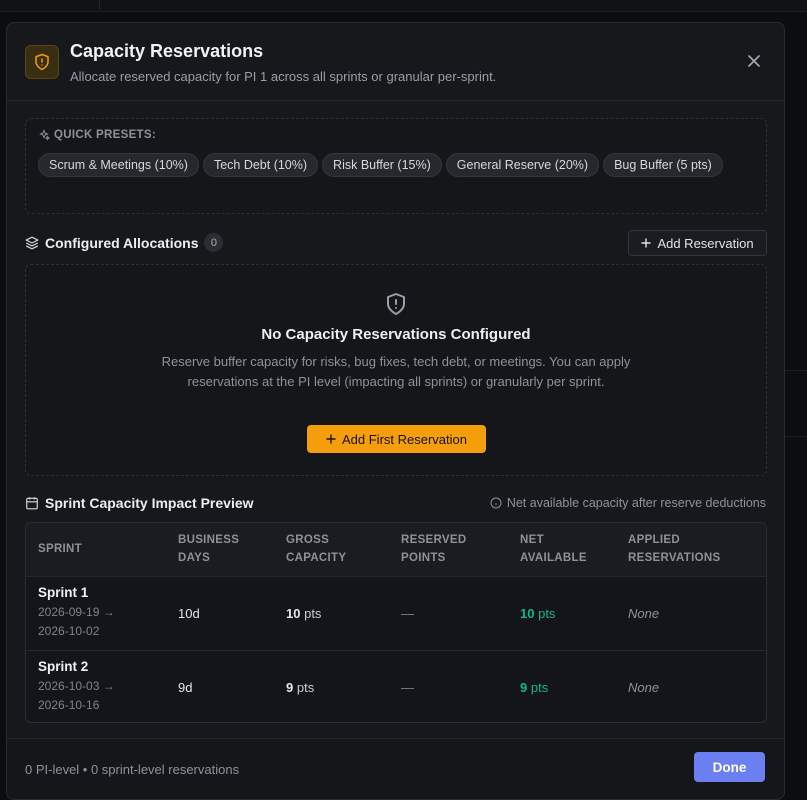 The height and width of the screenshot is (800, 807). I want to click on sprint-preview-header: Sprint Capacity Impact Preview, so click(139, 503).